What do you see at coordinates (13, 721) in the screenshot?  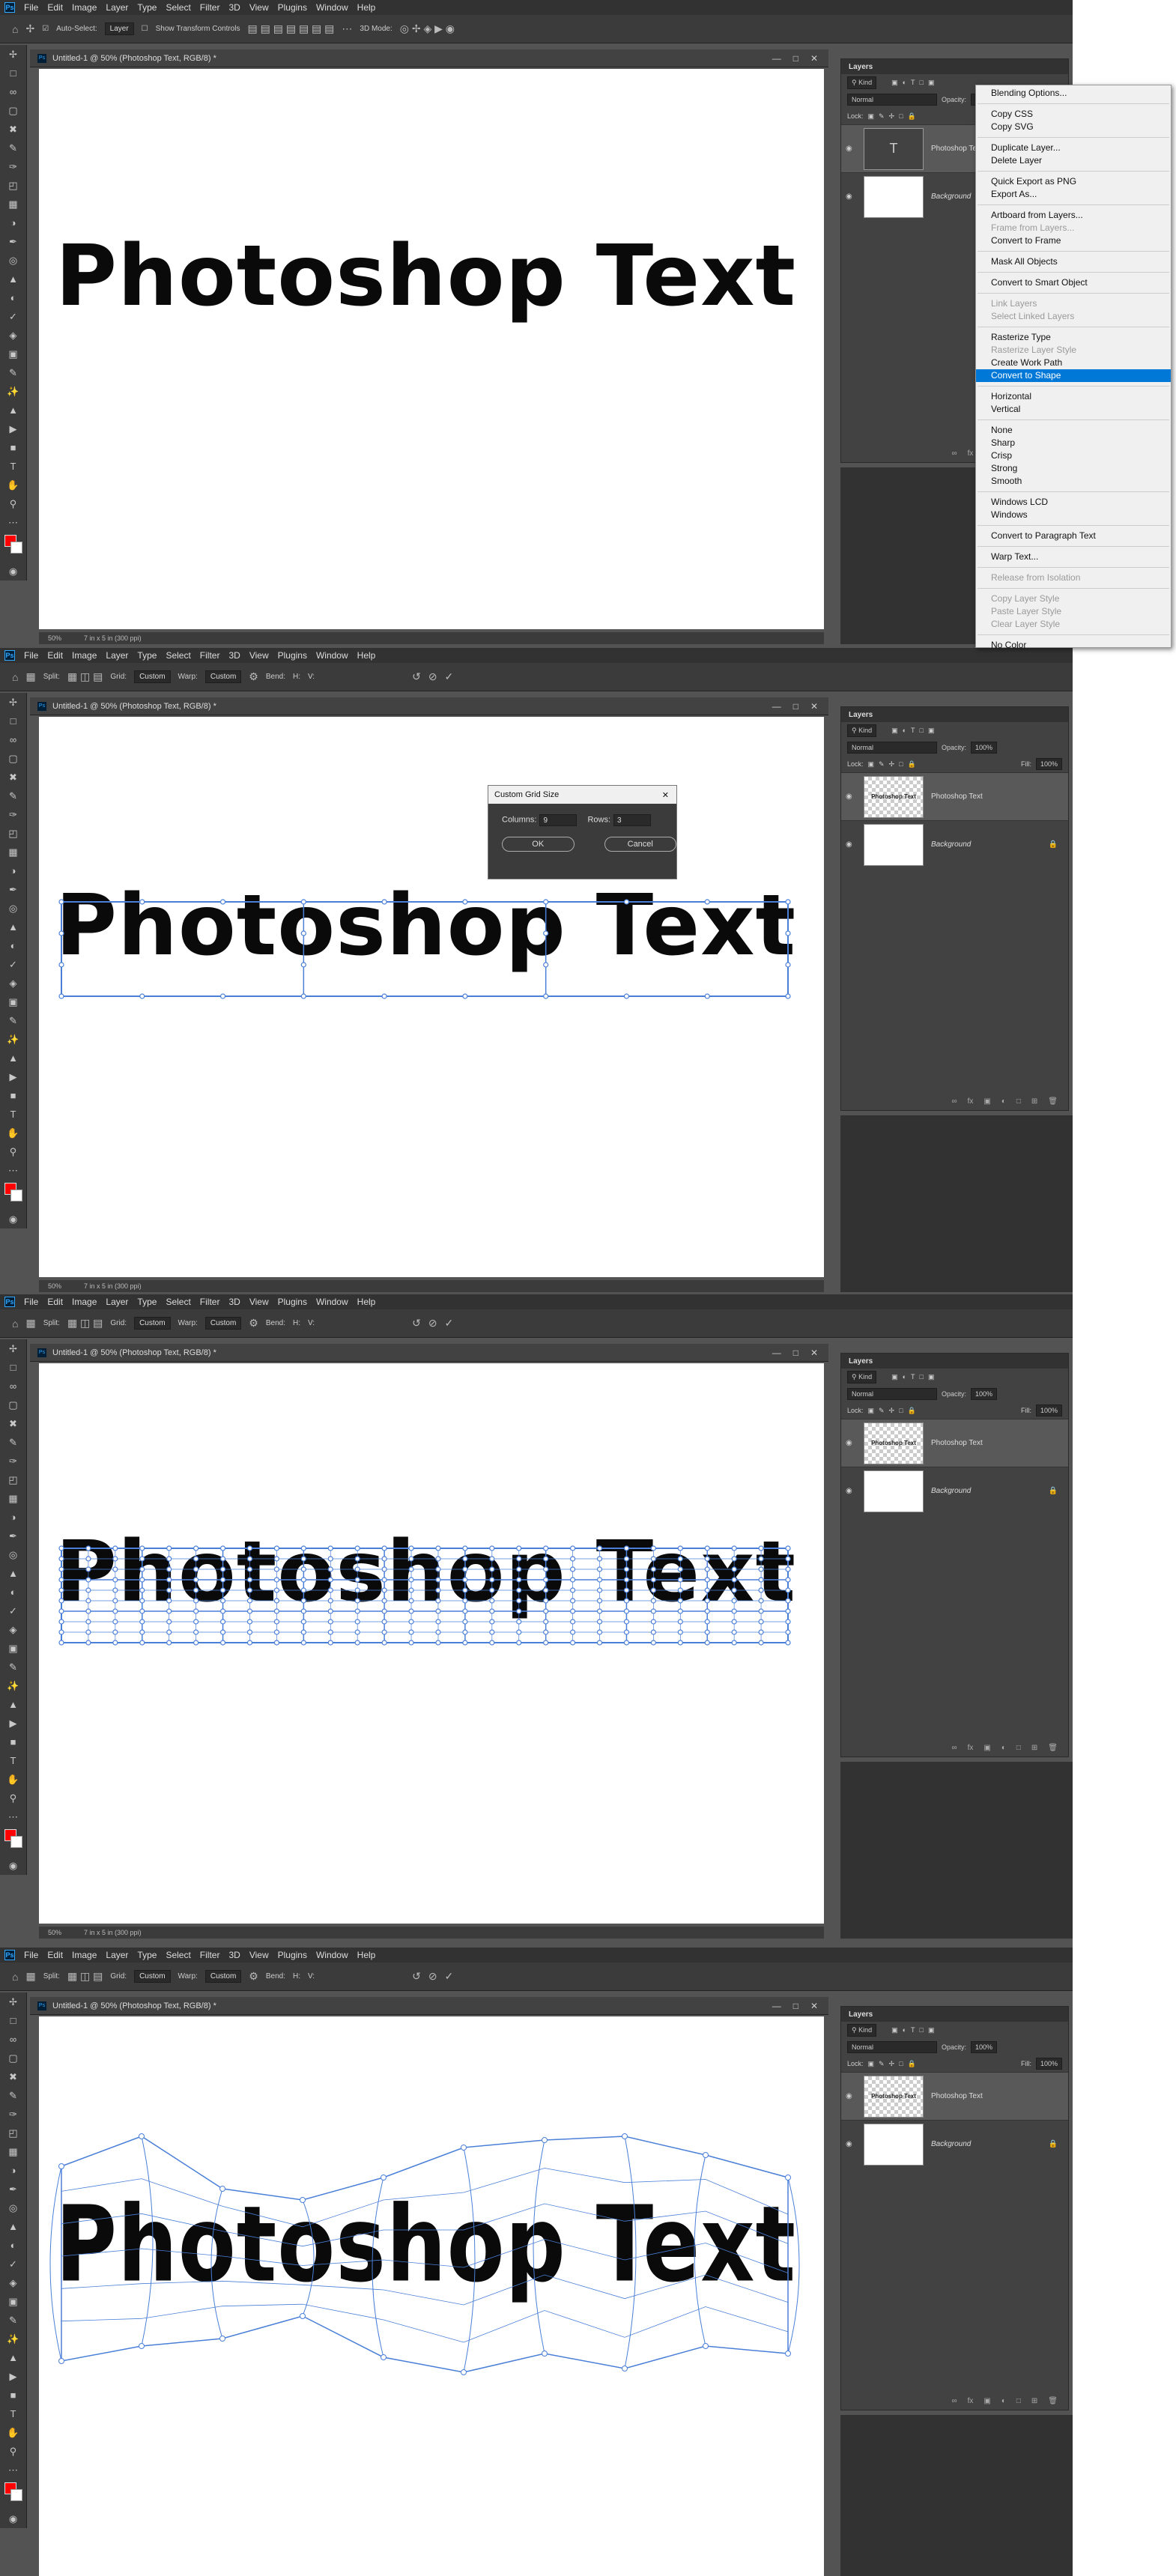 I see `marquee-icon: □` at bounding box center [13, 721].